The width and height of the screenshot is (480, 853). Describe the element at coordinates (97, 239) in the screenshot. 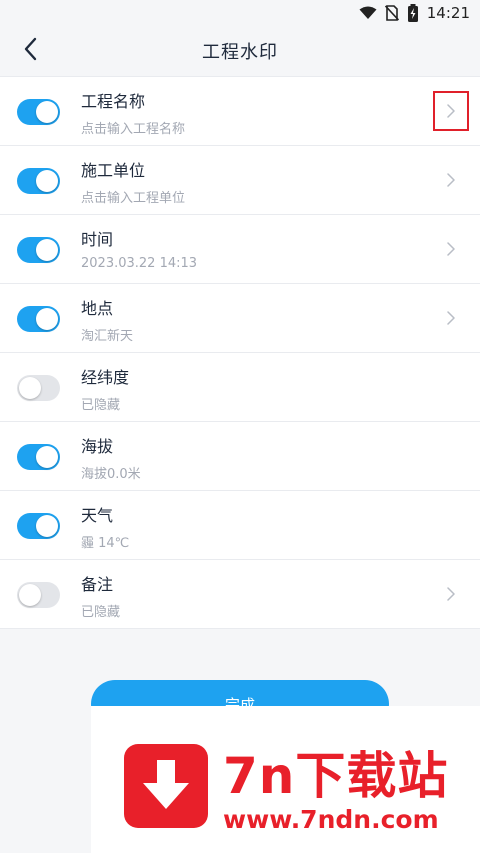

I see `setting-title: 时间` at that location.